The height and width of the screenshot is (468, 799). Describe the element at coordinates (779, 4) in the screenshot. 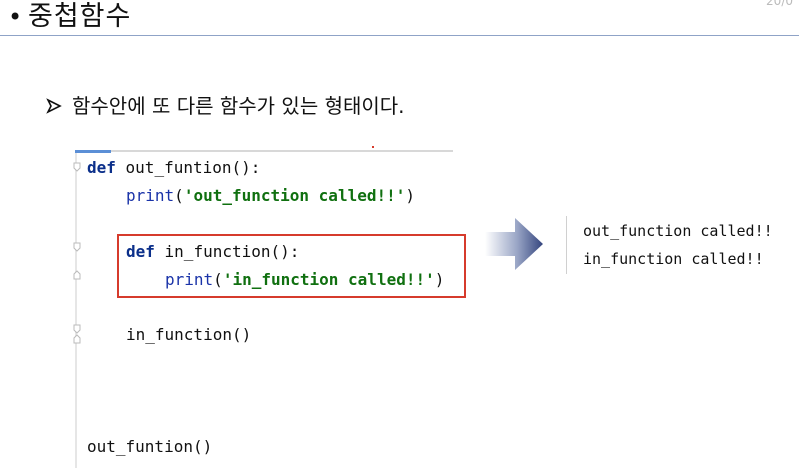

I see `page-number: 20/0` at that location.